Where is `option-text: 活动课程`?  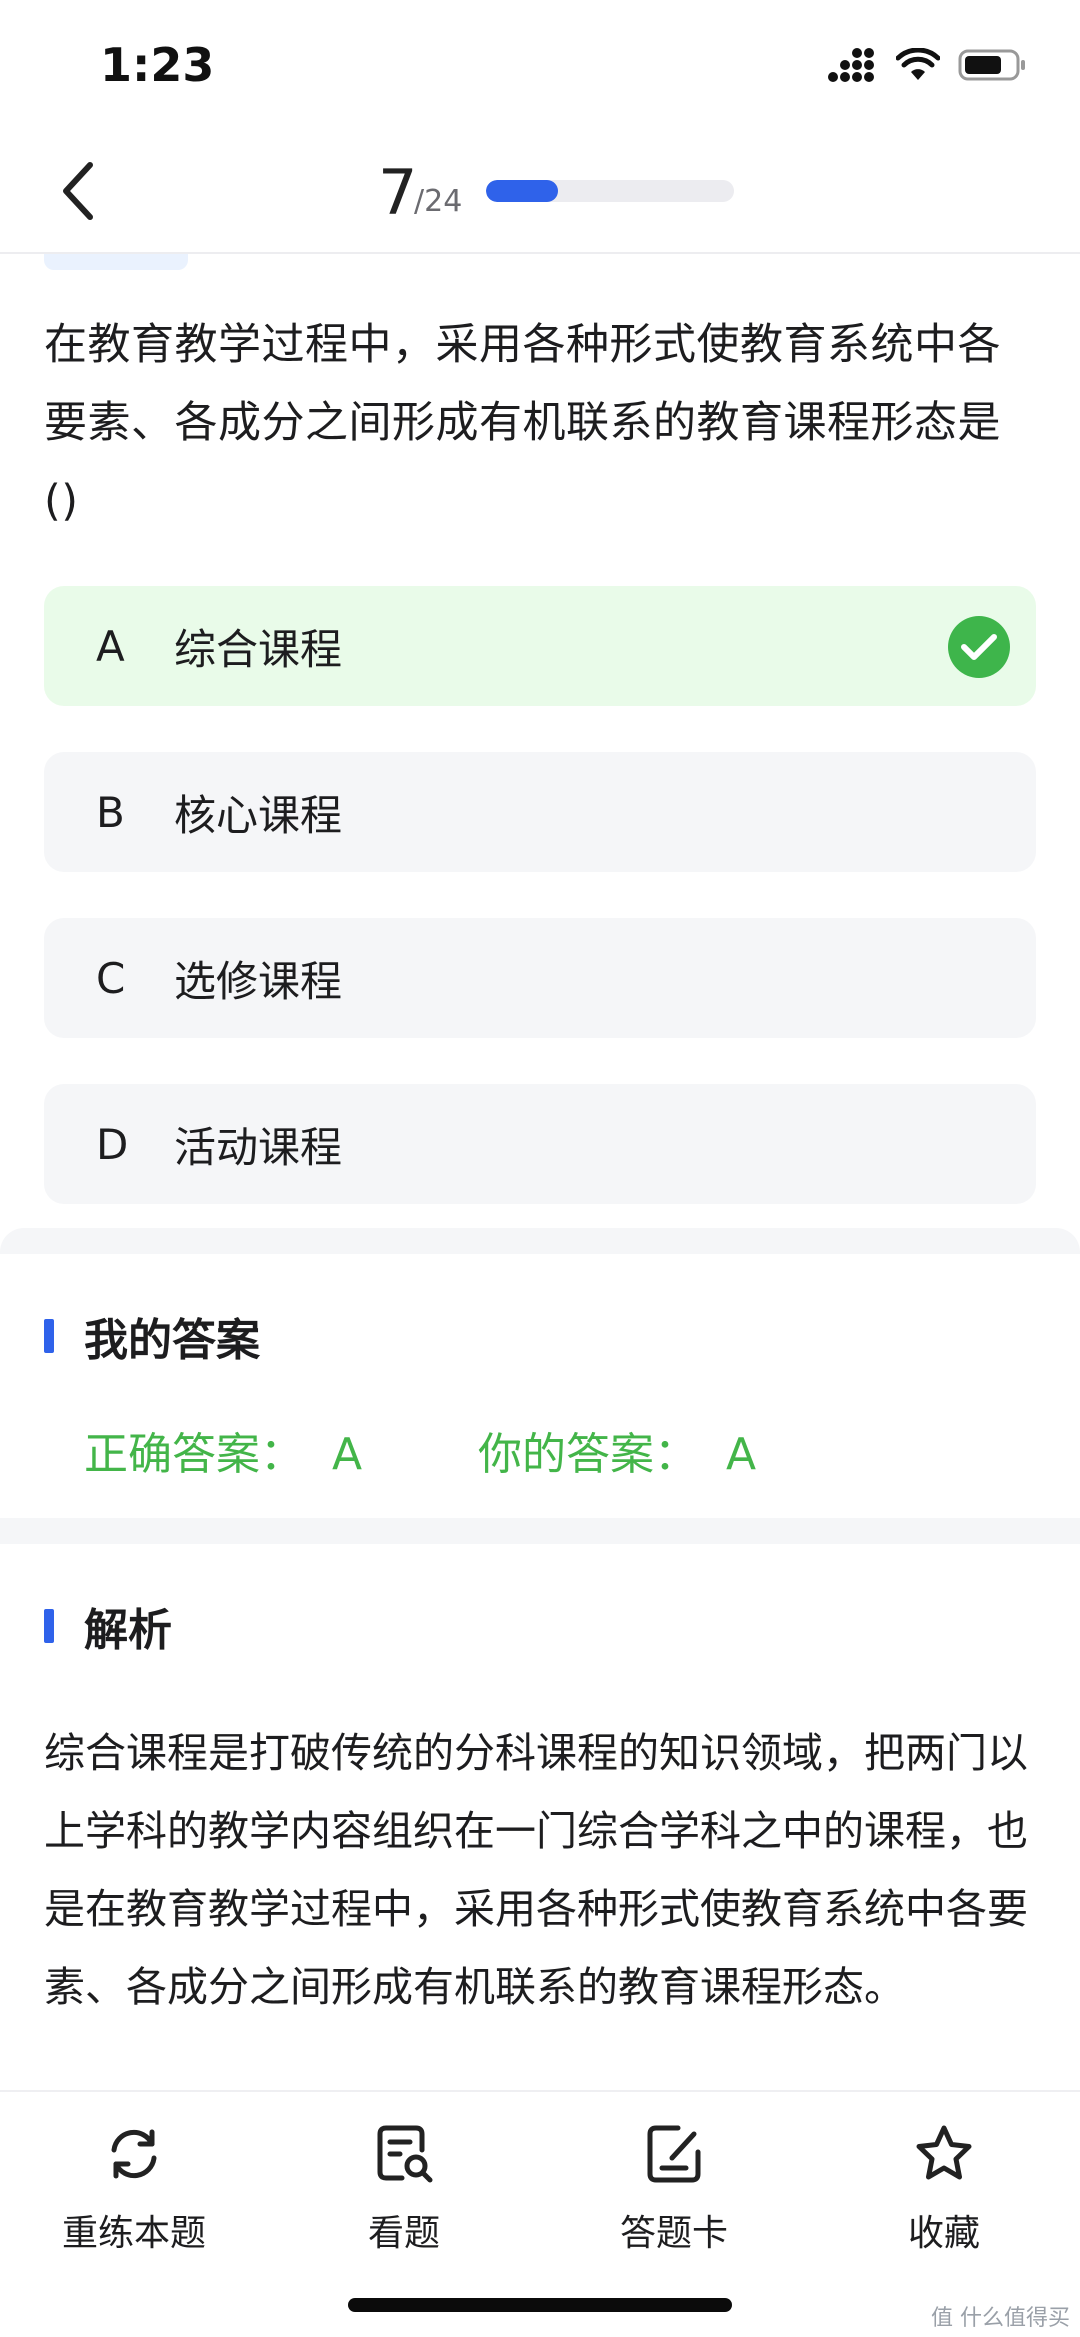
option-text: 活动课程 is located at coordinates (258, 1147).